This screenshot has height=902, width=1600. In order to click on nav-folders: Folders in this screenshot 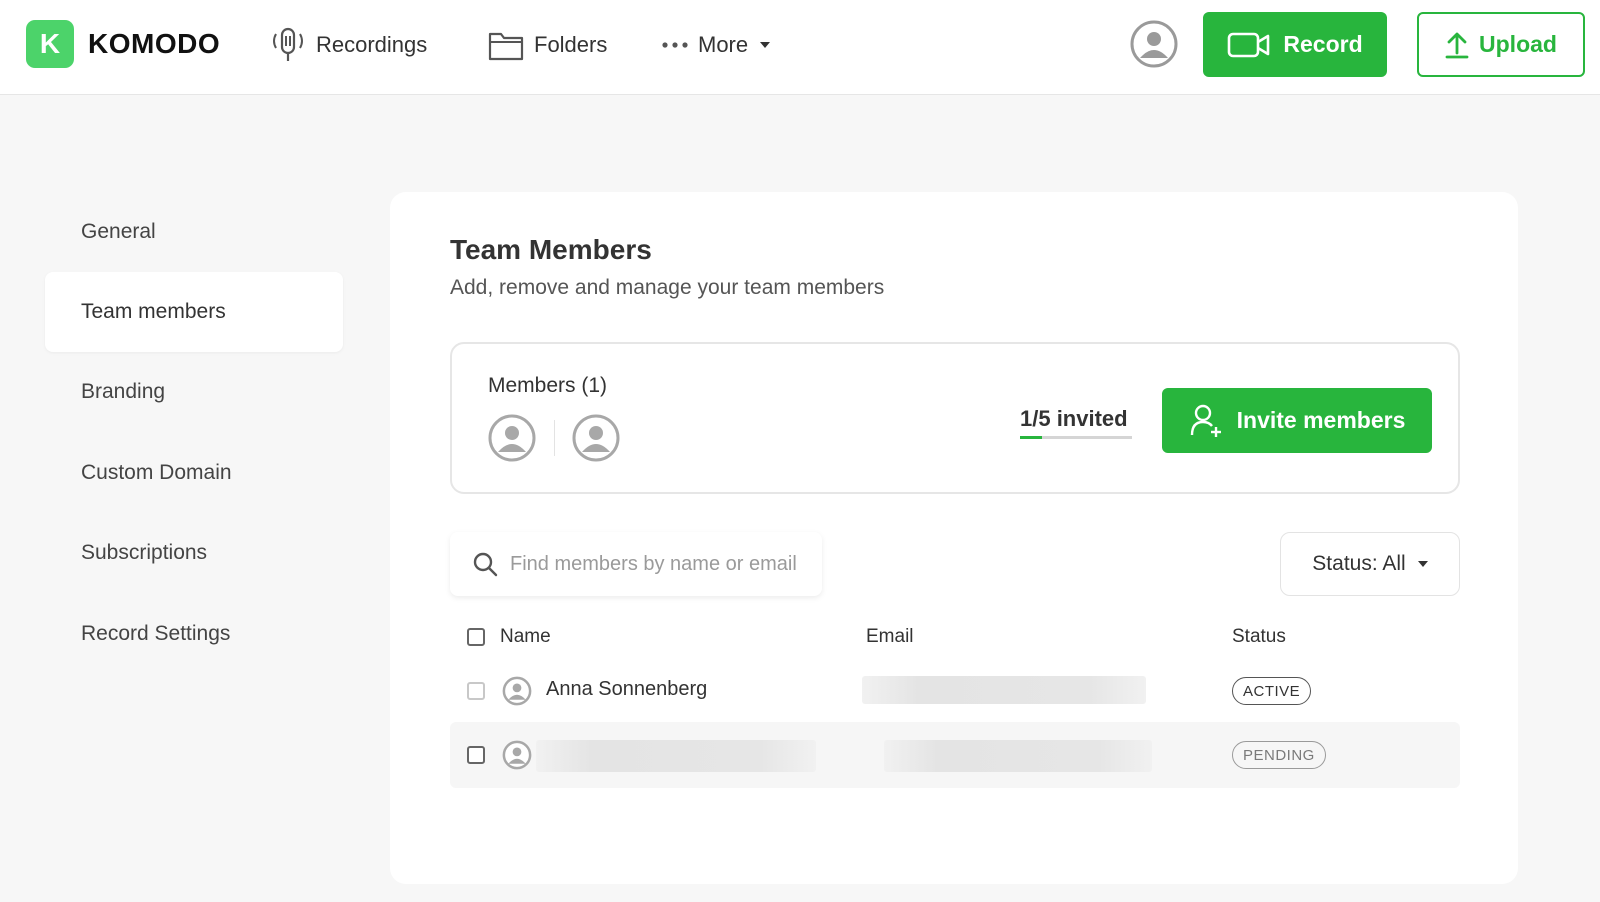, I will do `click(547, 45)`.